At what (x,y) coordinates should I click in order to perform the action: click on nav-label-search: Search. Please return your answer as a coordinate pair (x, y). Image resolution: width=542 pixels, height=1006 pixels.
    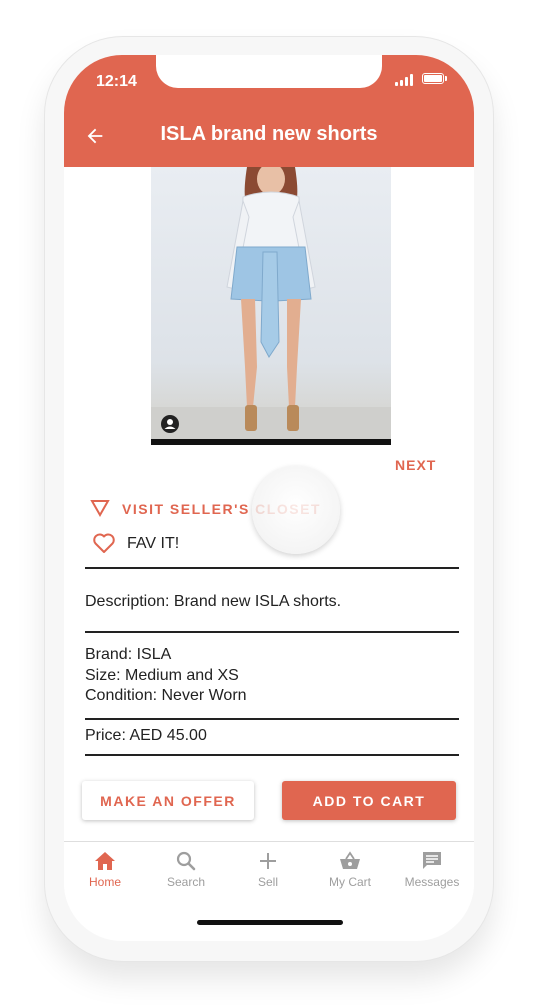
    Looking at the image, I should click on (186, 882).